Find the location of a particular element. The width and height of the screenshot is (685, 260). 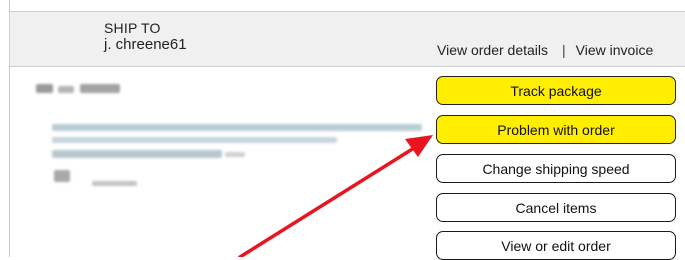

annotation-arrow-shaft is located at coordinates (327, 201).